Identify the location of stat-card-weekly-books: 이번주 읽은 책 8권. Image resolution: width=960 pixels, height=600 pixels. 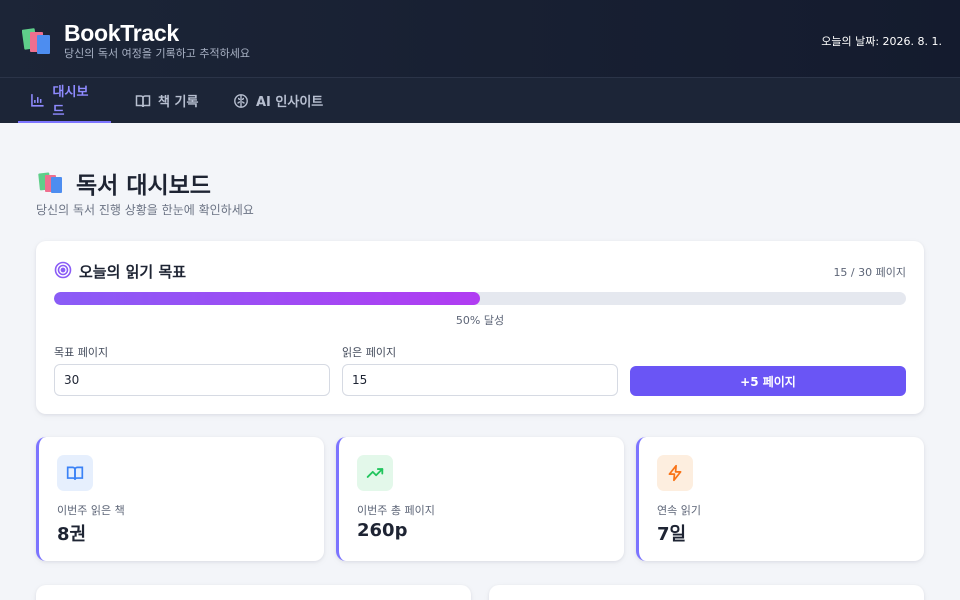
(180, 499).